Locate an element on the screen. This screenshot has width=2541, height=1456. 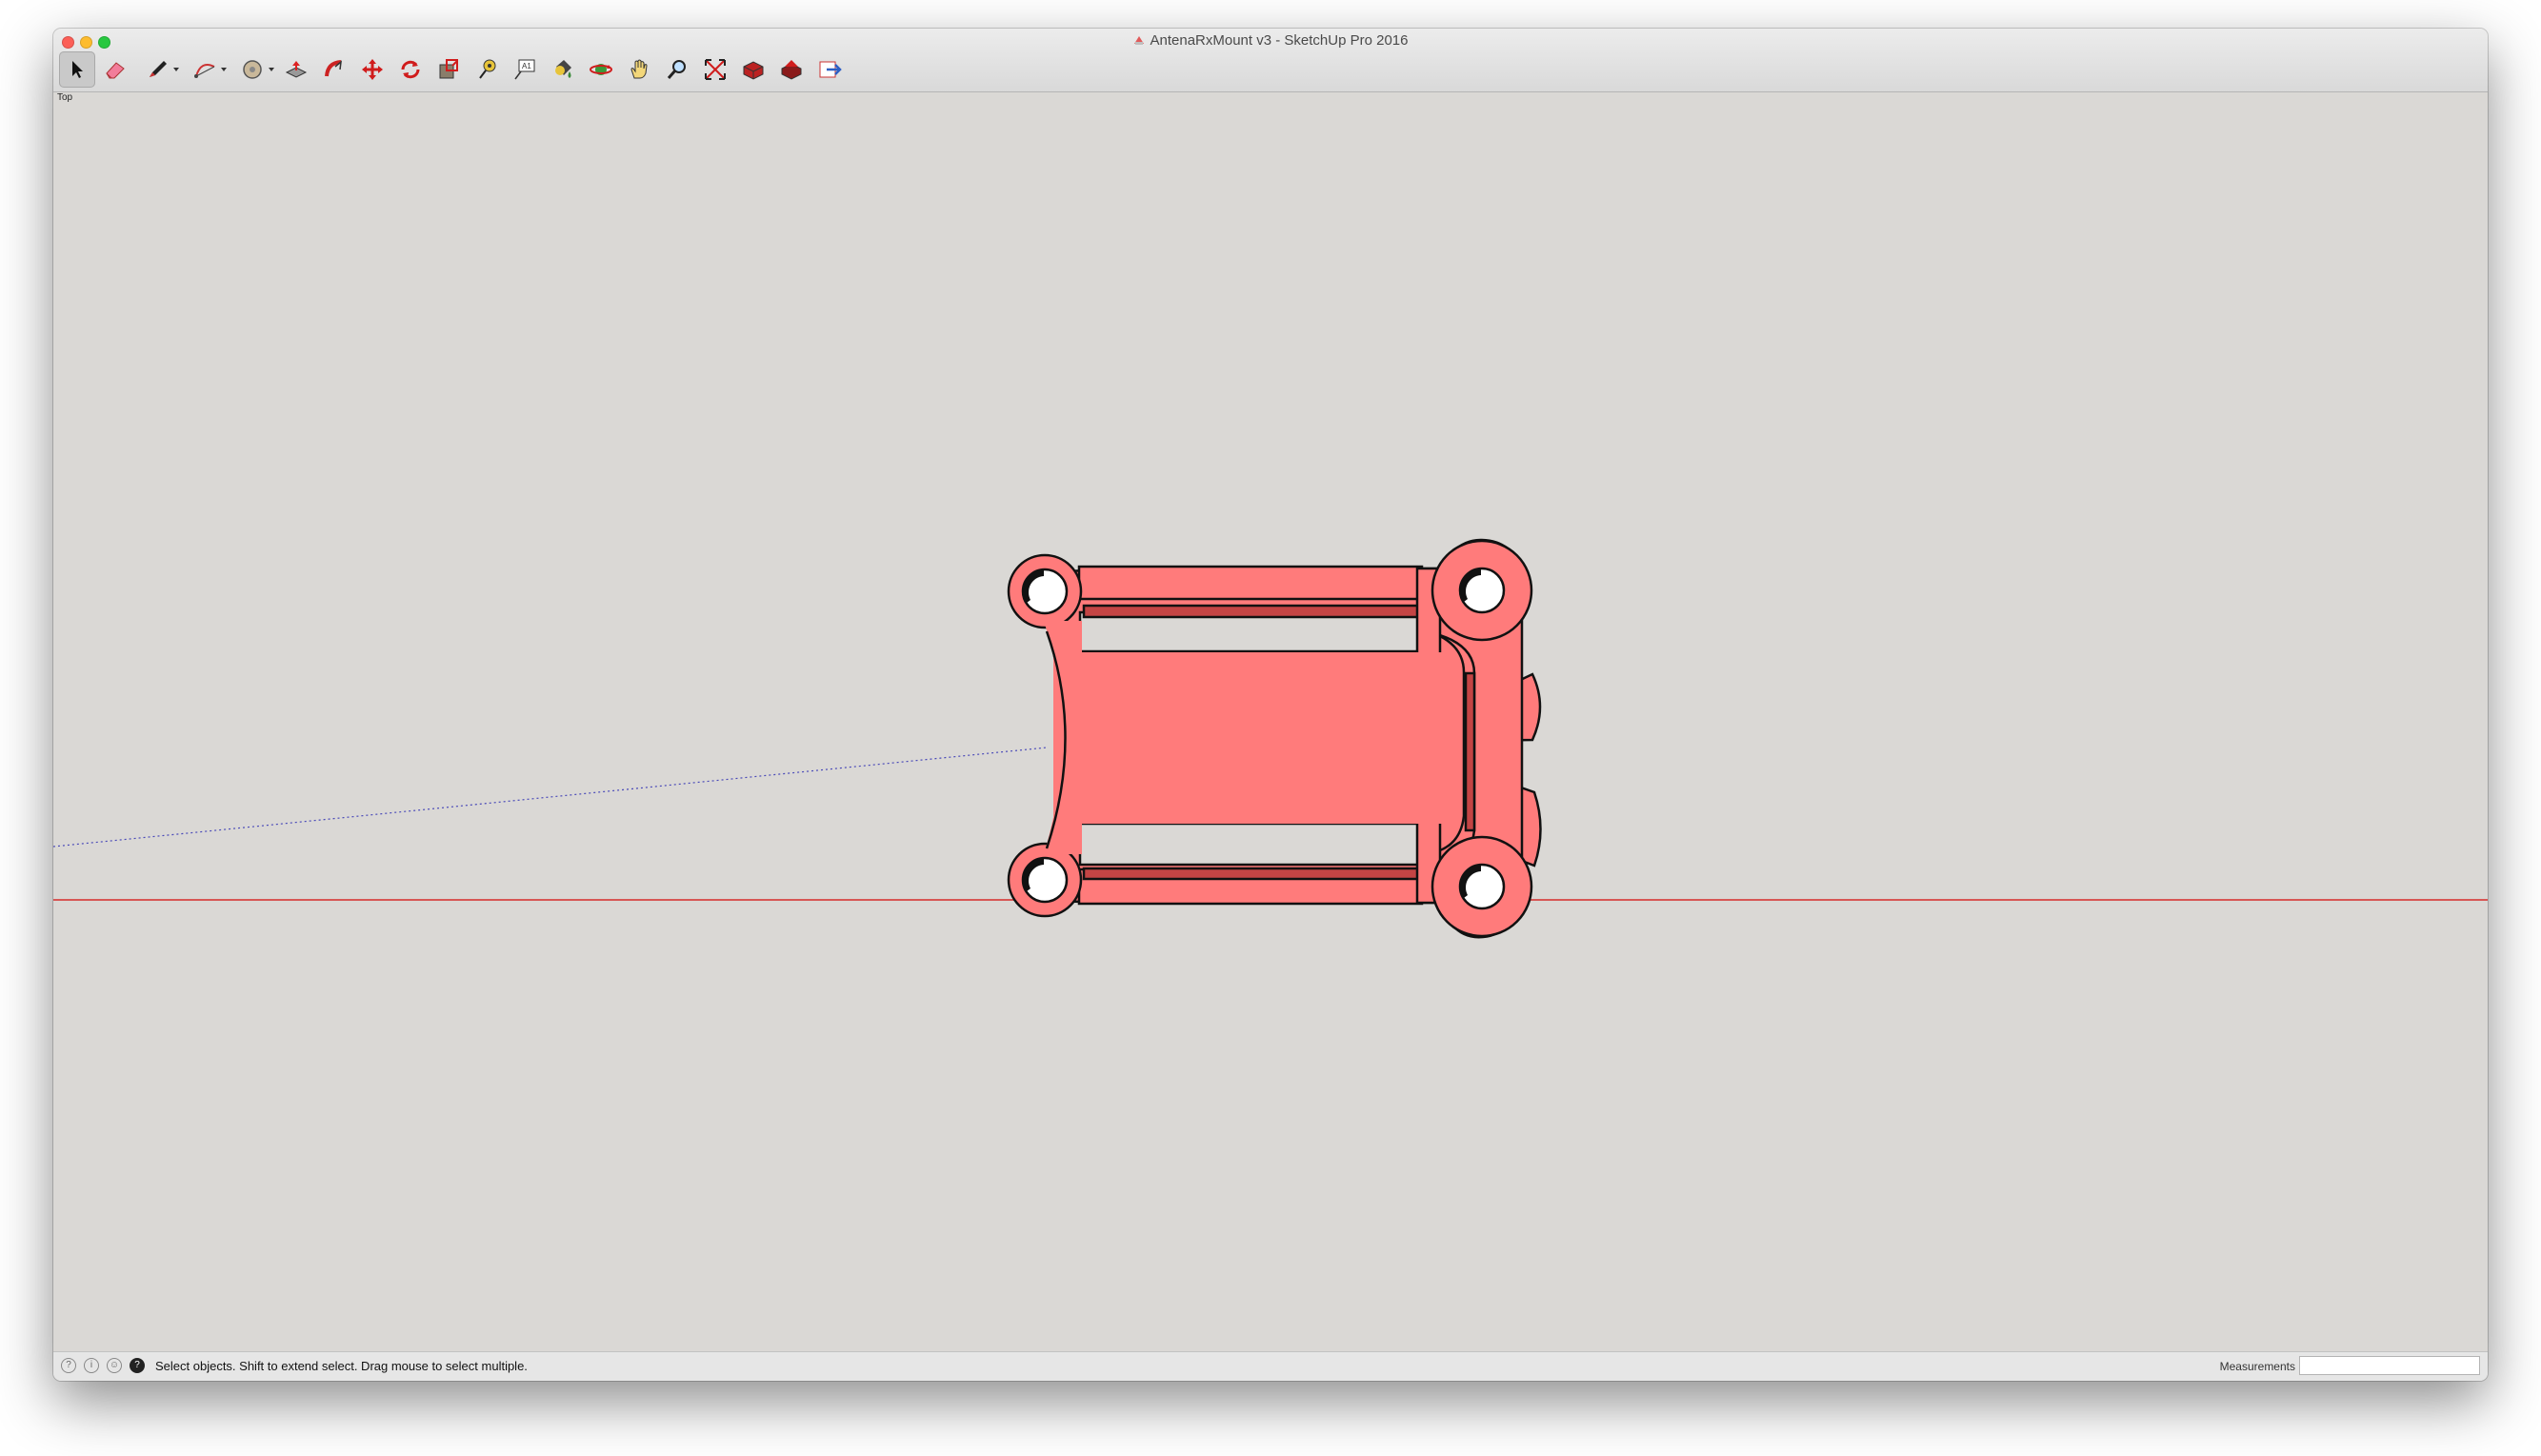
antenna-rx-mount-model is located at coordinates (1274, 739).